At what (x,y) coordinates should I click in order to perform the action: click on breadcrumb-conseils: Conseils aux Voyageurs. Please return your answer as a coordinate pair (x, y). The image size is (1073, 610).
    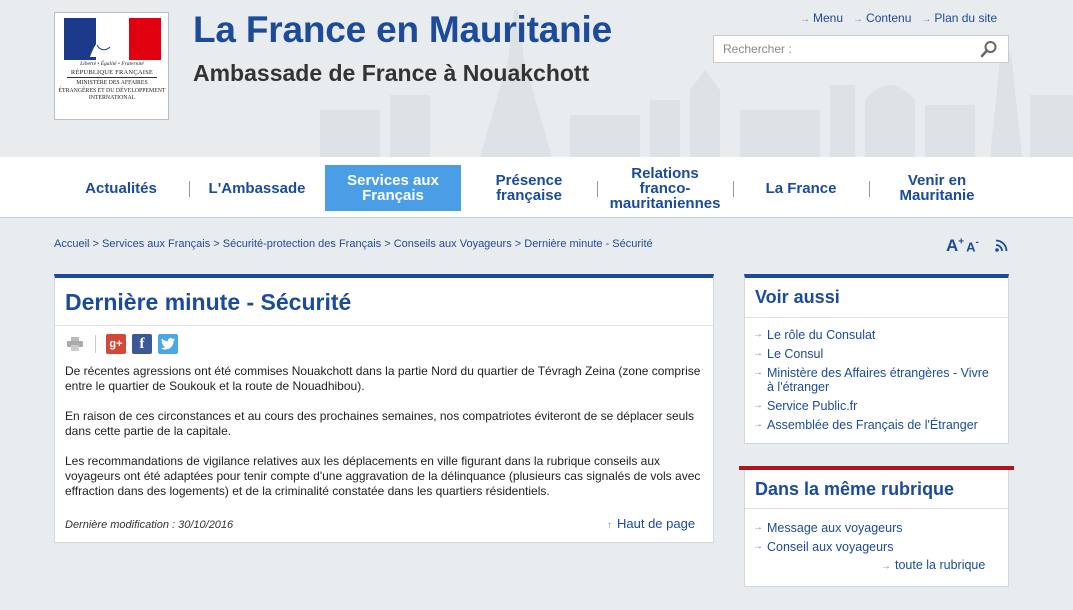
    Looking at the image, I should click on (453, 244).